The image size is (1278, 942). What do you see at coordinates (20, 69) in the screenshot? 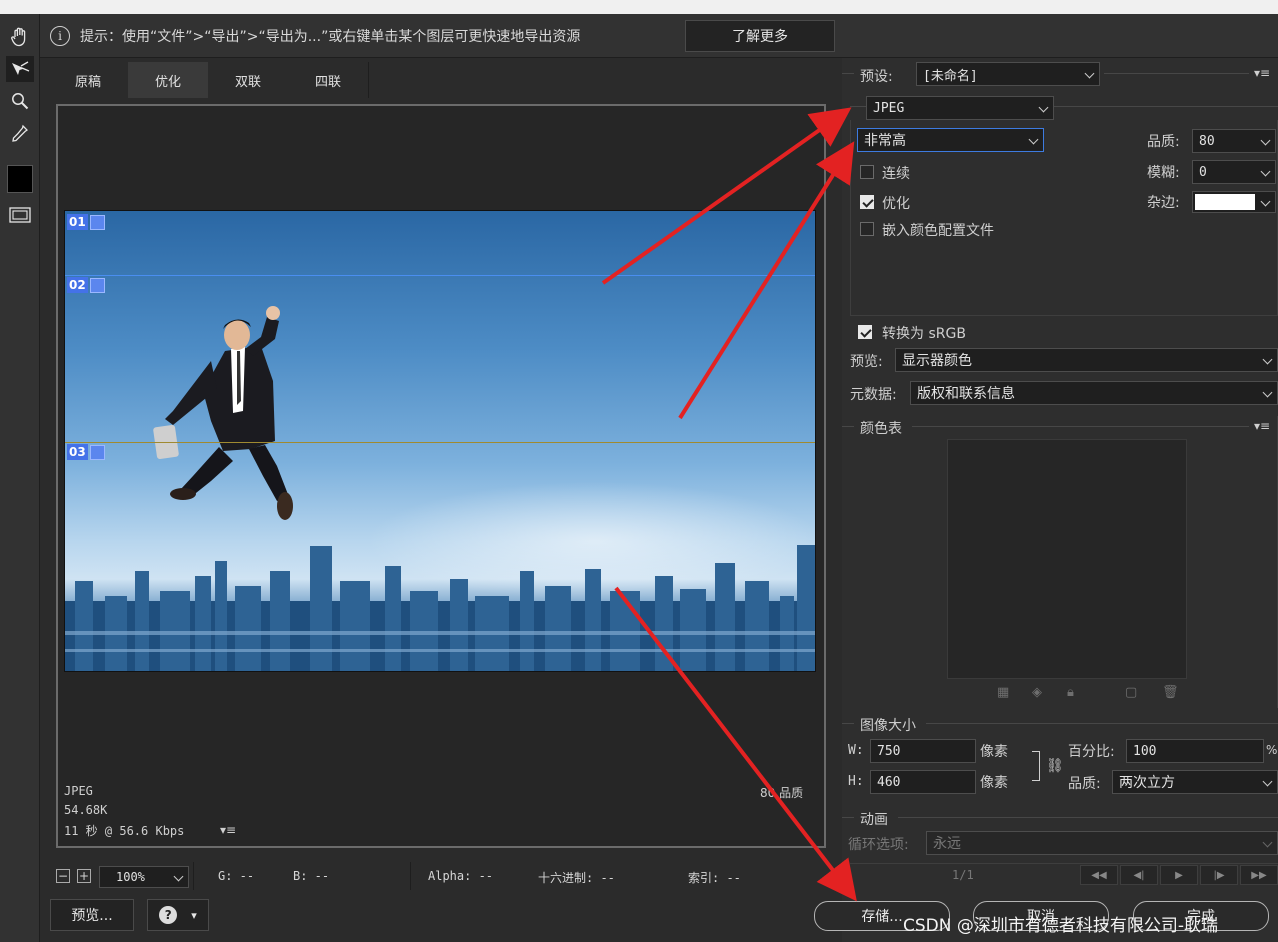
I see `slice-select-tool-icon` at bounding box center [20, 69].